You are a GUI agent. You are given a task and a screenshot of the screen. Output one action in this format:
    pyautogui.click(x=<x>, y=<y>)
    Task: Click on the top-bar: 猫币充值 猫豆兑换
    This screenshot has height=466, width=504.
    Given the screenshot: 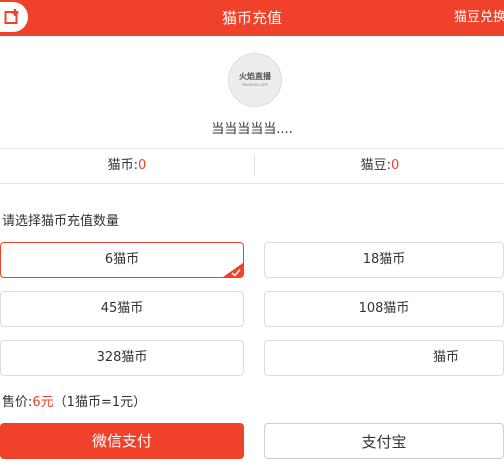 What is the action you would take?
    pyautogui.click(x=252, y=18)
    